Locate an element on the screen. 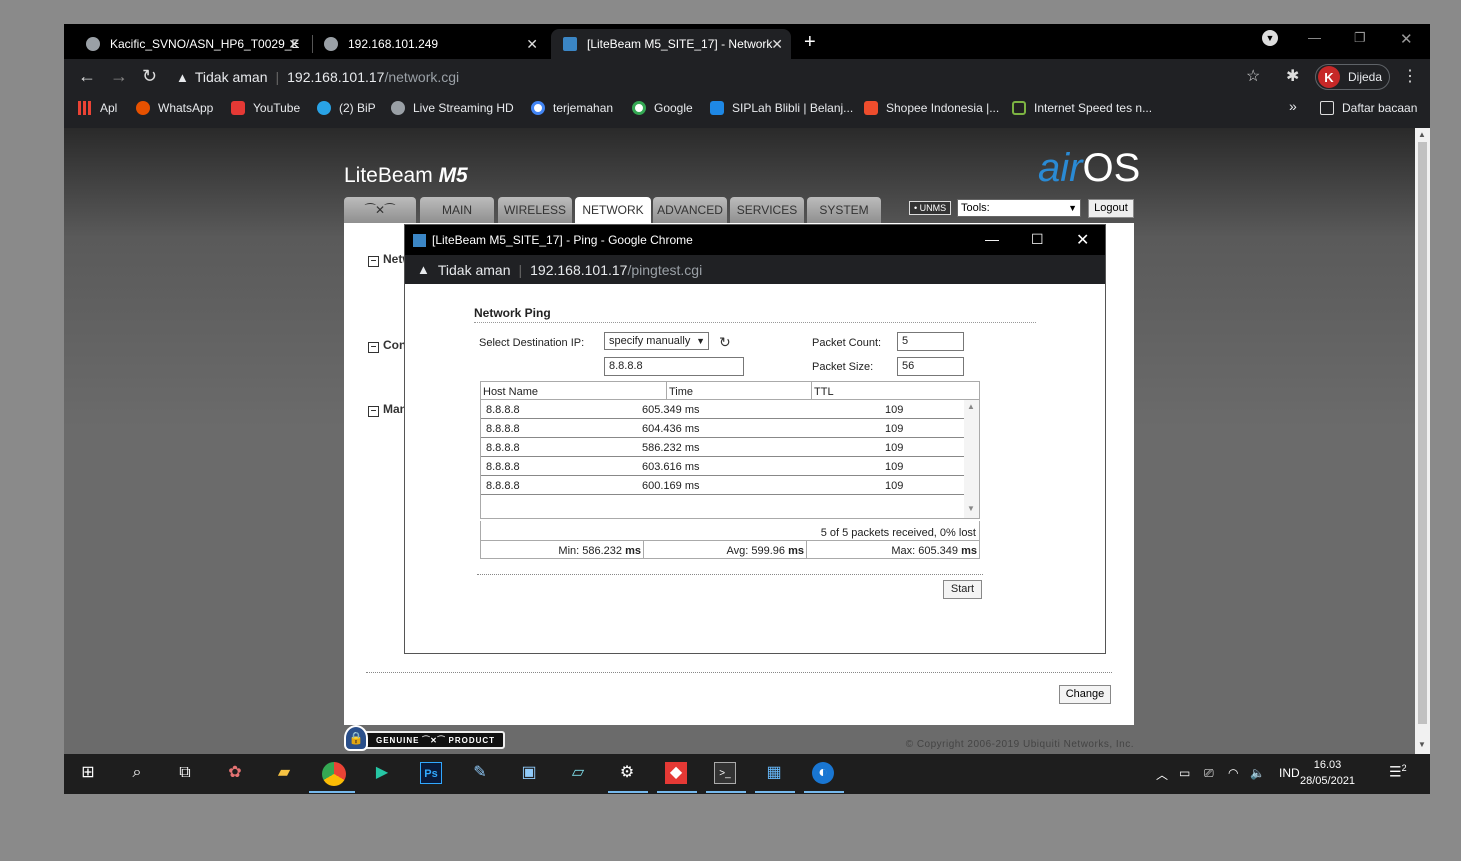 The image size is (1461, 861). section-management: – Man is located at coordinates (387, 409).